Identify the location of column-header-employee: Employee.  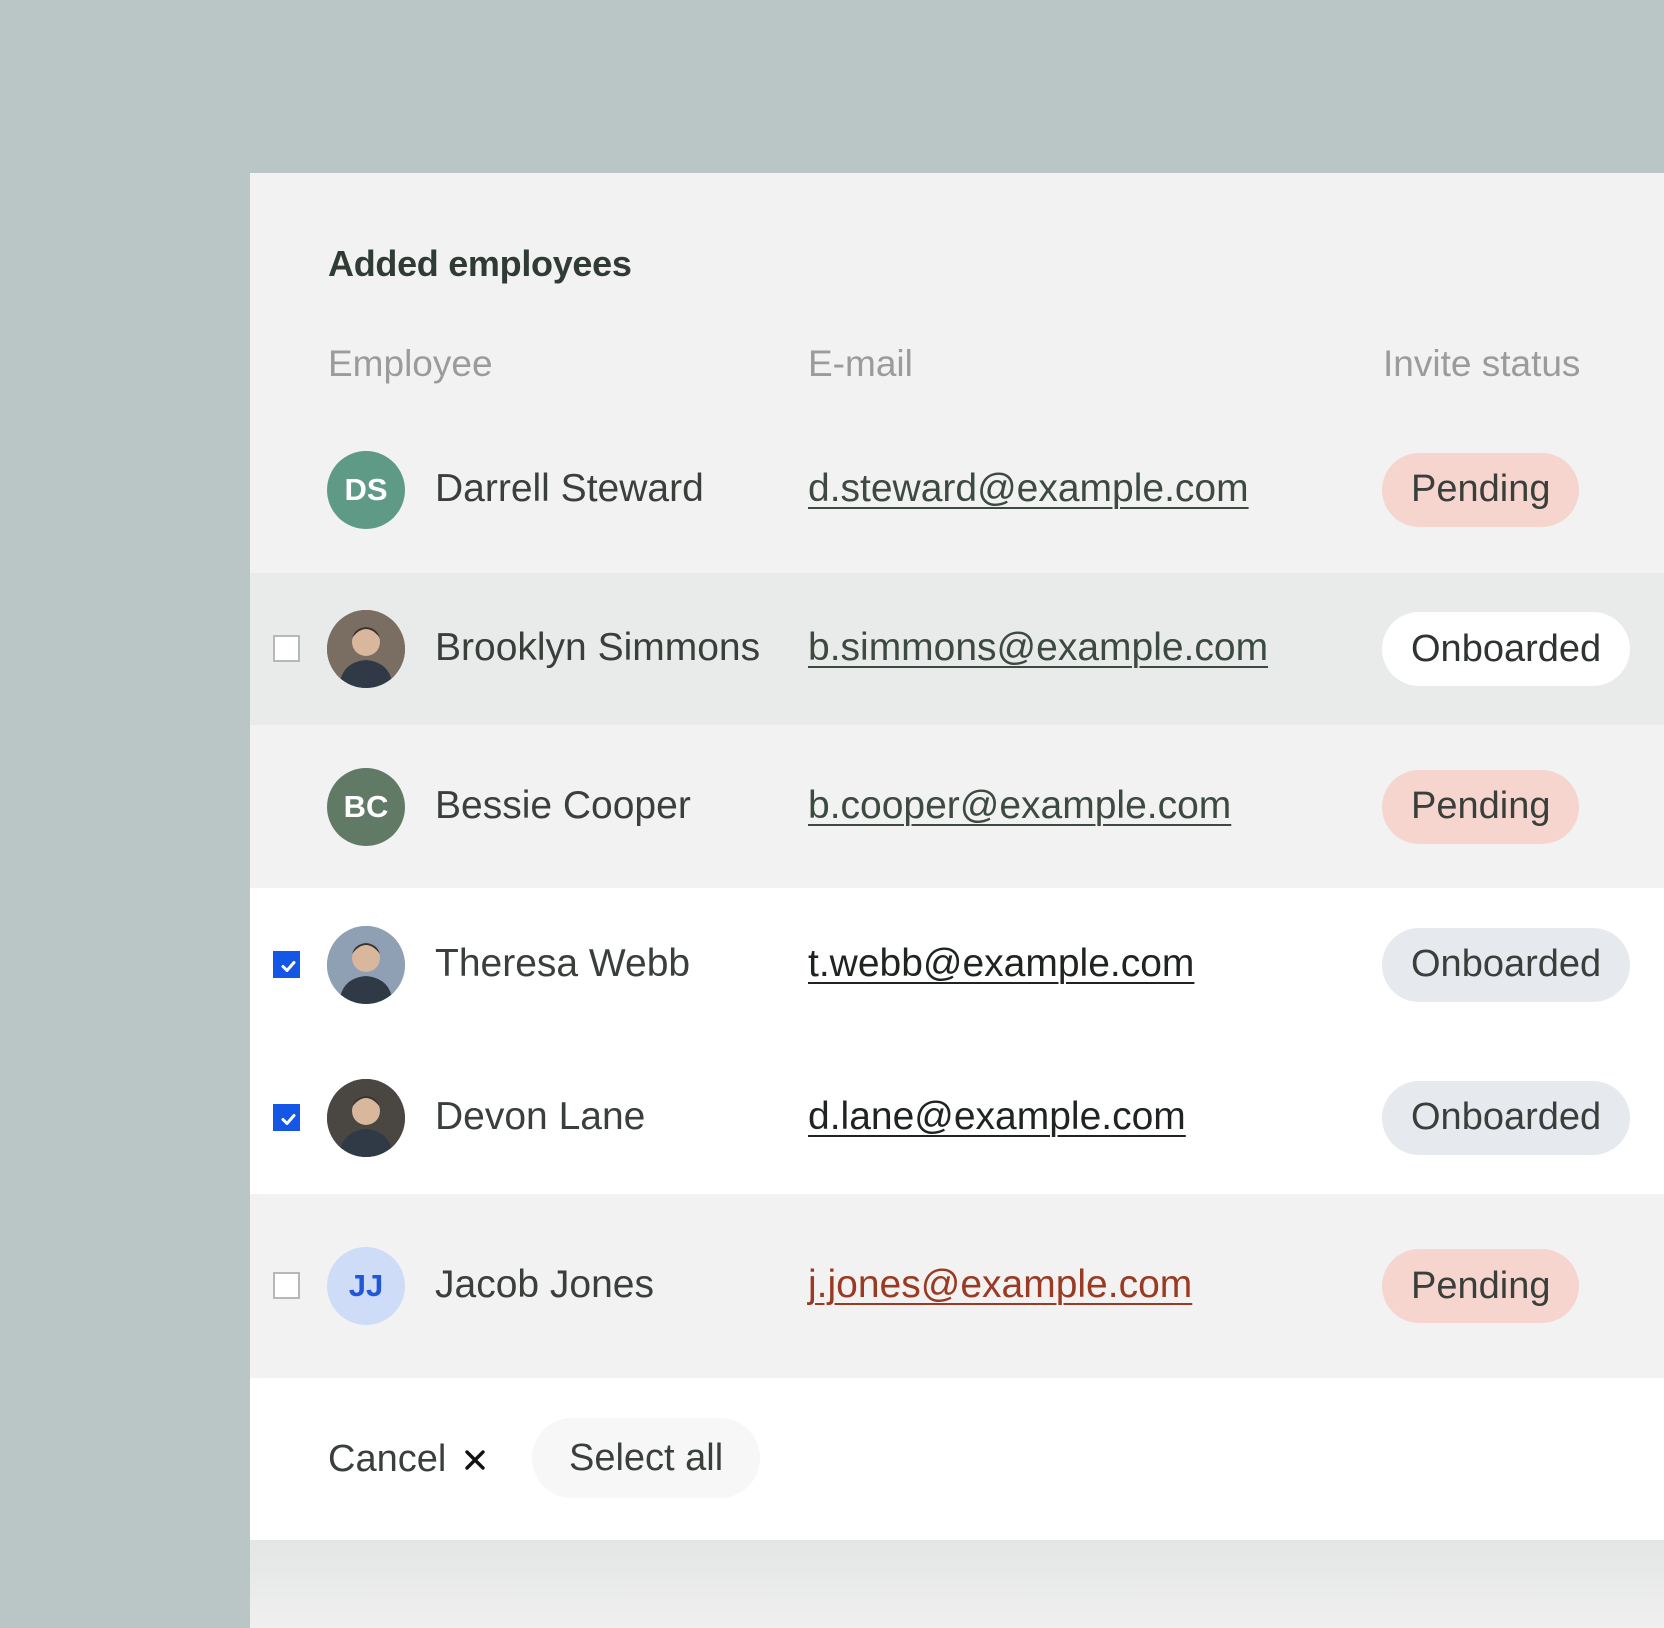
(410, 363).